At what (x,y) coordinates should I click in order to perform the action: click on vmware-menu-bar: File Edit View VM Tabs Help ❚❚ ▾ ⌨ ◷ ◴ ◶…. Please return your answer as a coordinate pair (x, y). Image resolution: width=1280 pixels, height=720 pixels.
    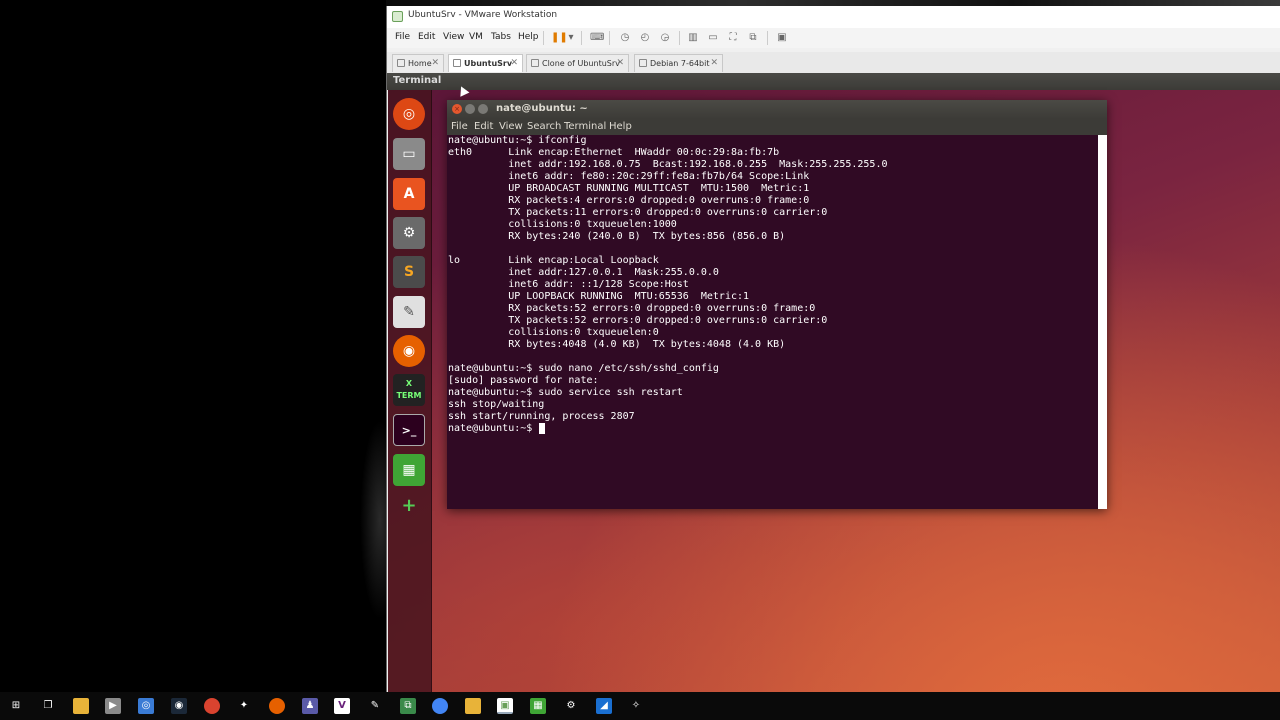
    Looking at the image, I should click on (833, 38).